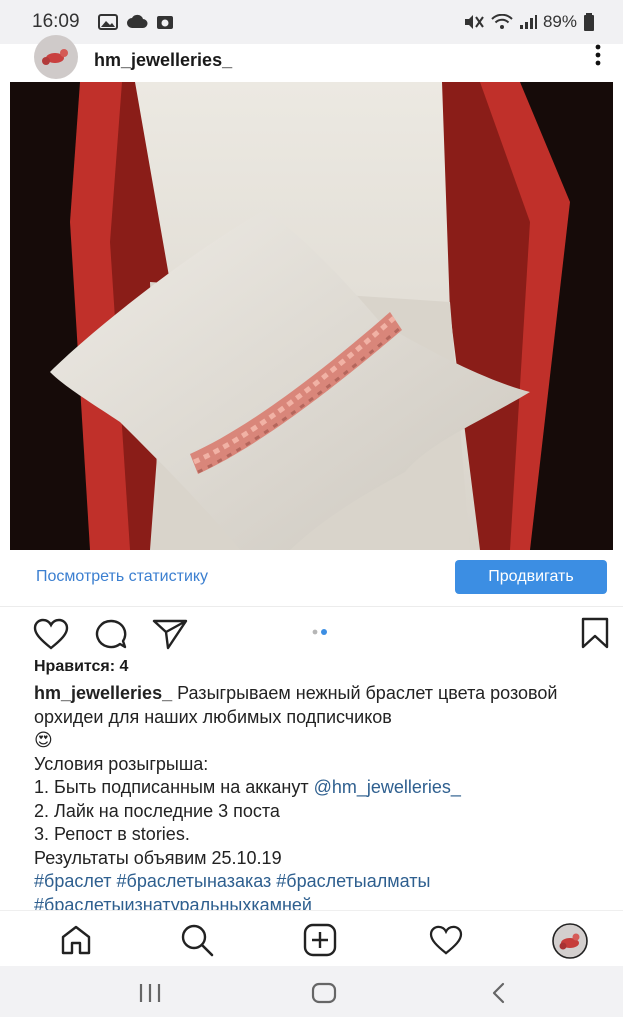 The image size is (623, 1017). Describe the element at coordinates (163, 60) in the screenshot. I see `post-username: hm_jewelleries_` at that location.